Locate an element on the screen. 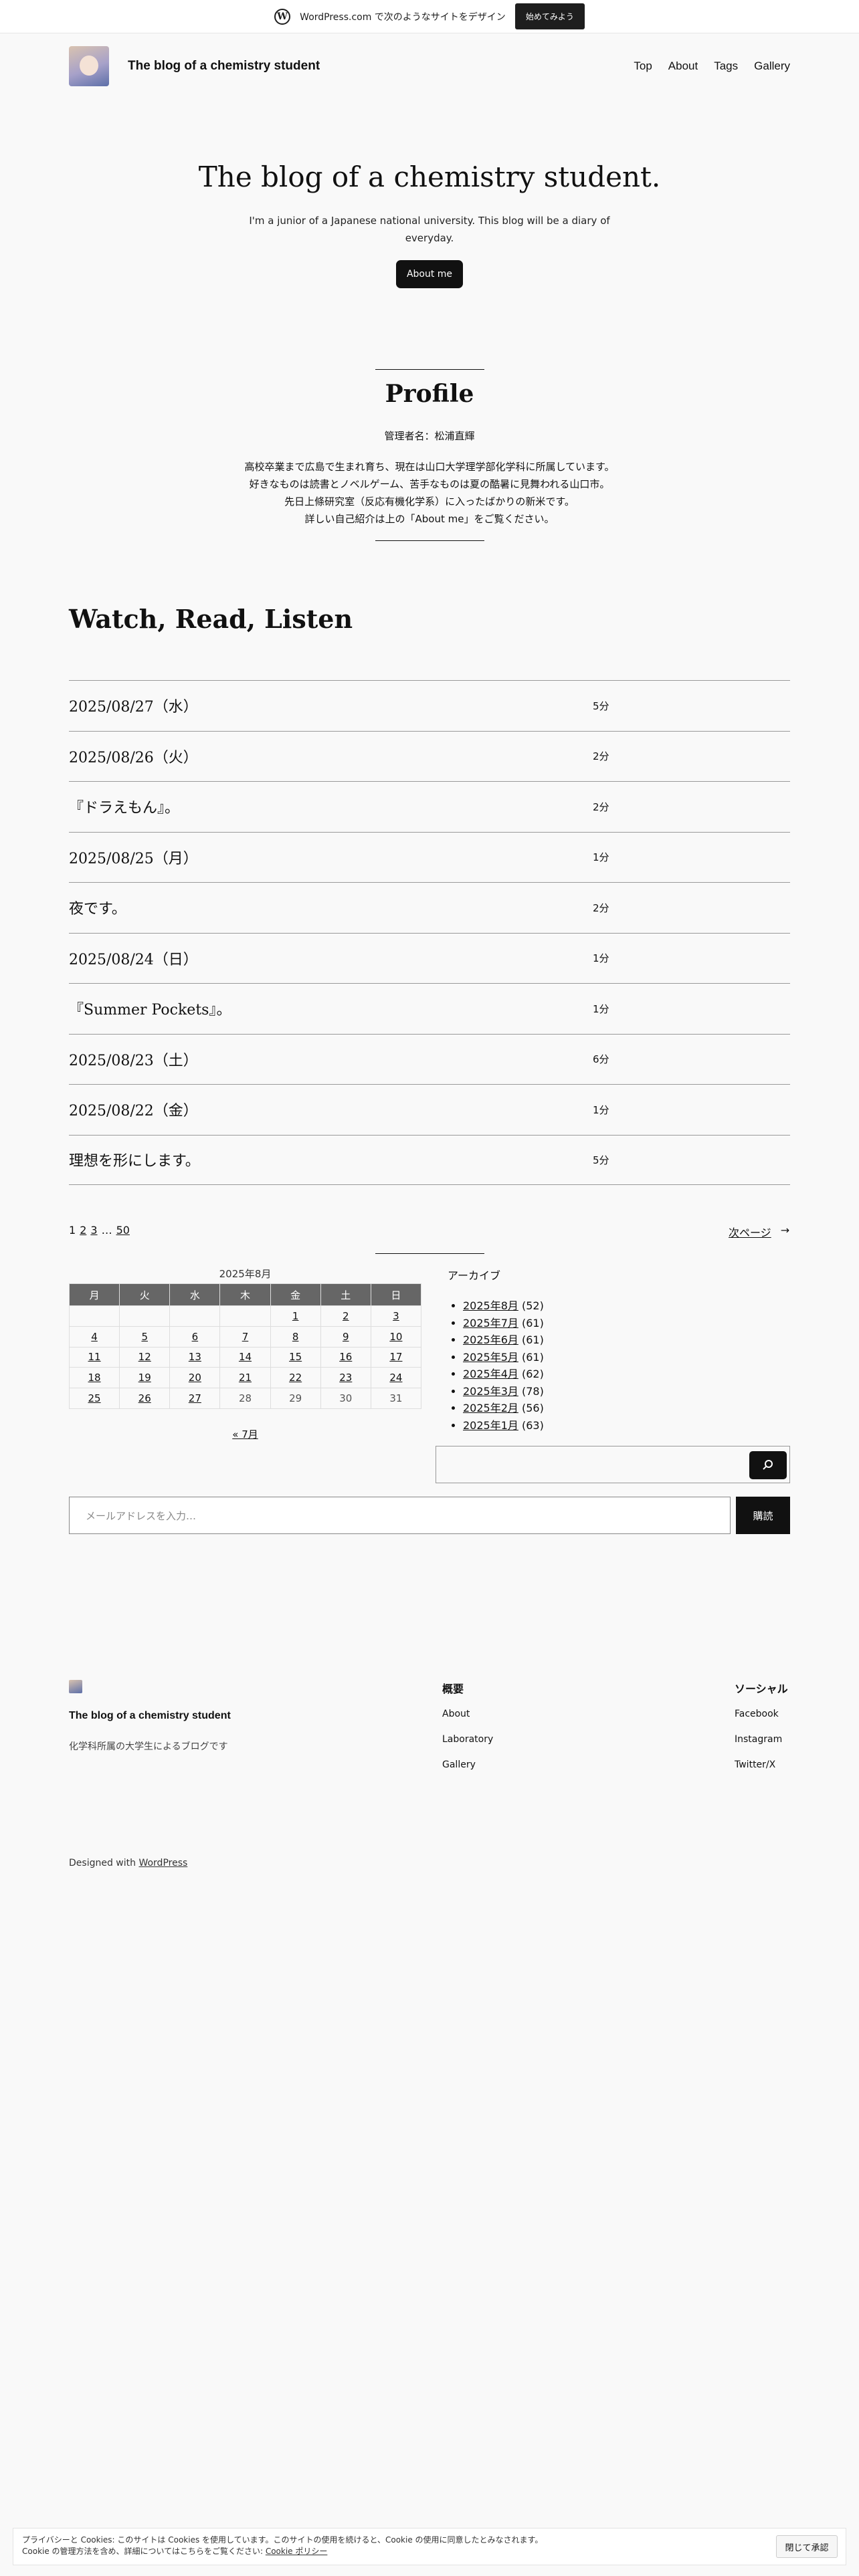  section-title: Watch, Read, Listen is located at coordinates (211, 619).